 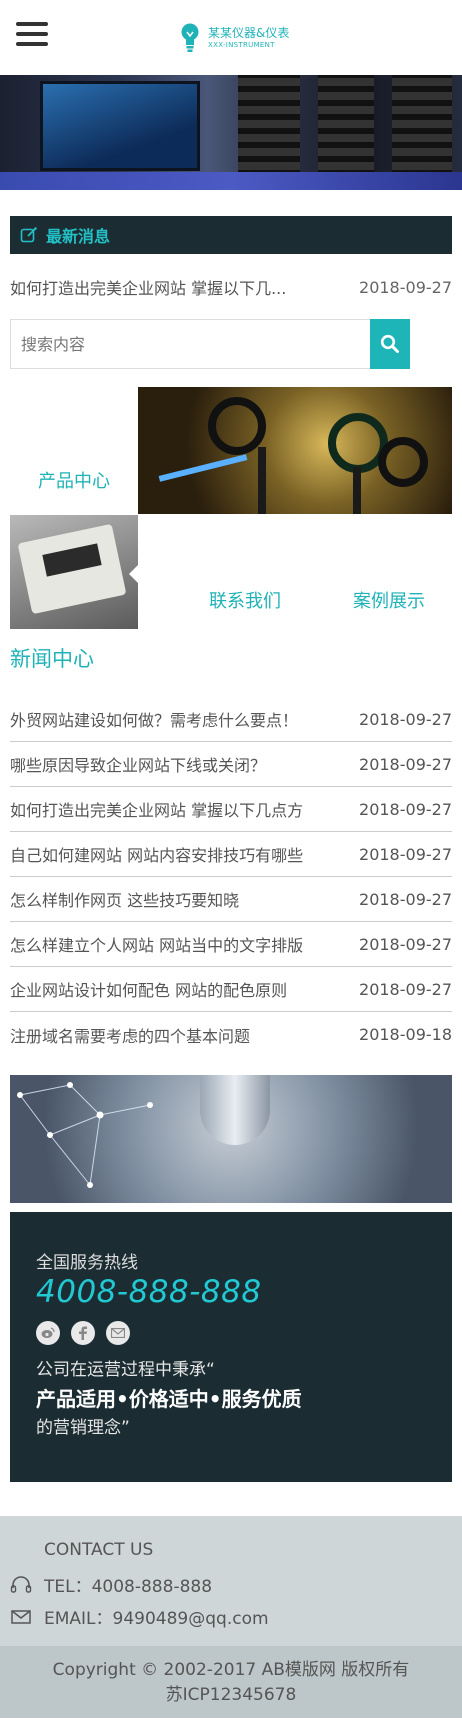 I want to click on news-center-title: 新闻中心, so click(x=52, y=658).